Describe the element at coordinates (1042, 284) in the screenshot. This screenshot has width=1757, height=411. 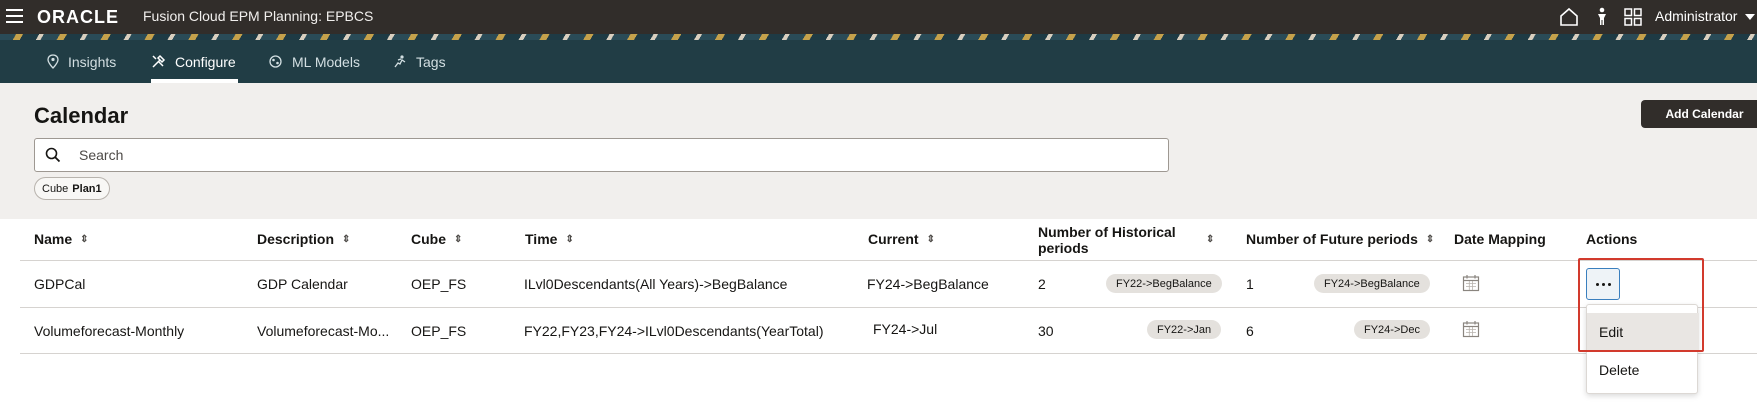
I see `cell-historical-count: 2` at that location.